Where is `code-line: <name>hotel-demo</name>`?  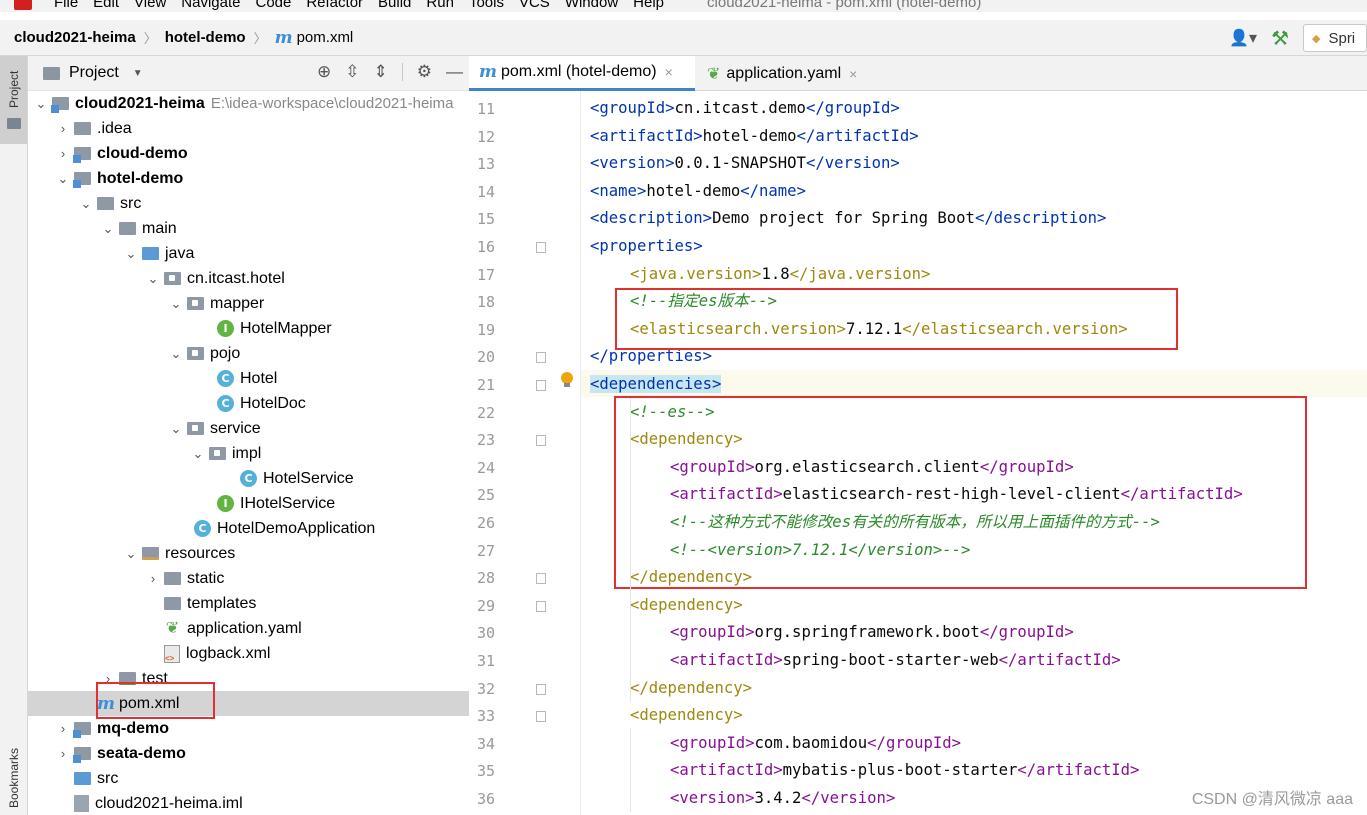 code-line: <name>hotel-demo</name> is located at coordinates (698, 191).